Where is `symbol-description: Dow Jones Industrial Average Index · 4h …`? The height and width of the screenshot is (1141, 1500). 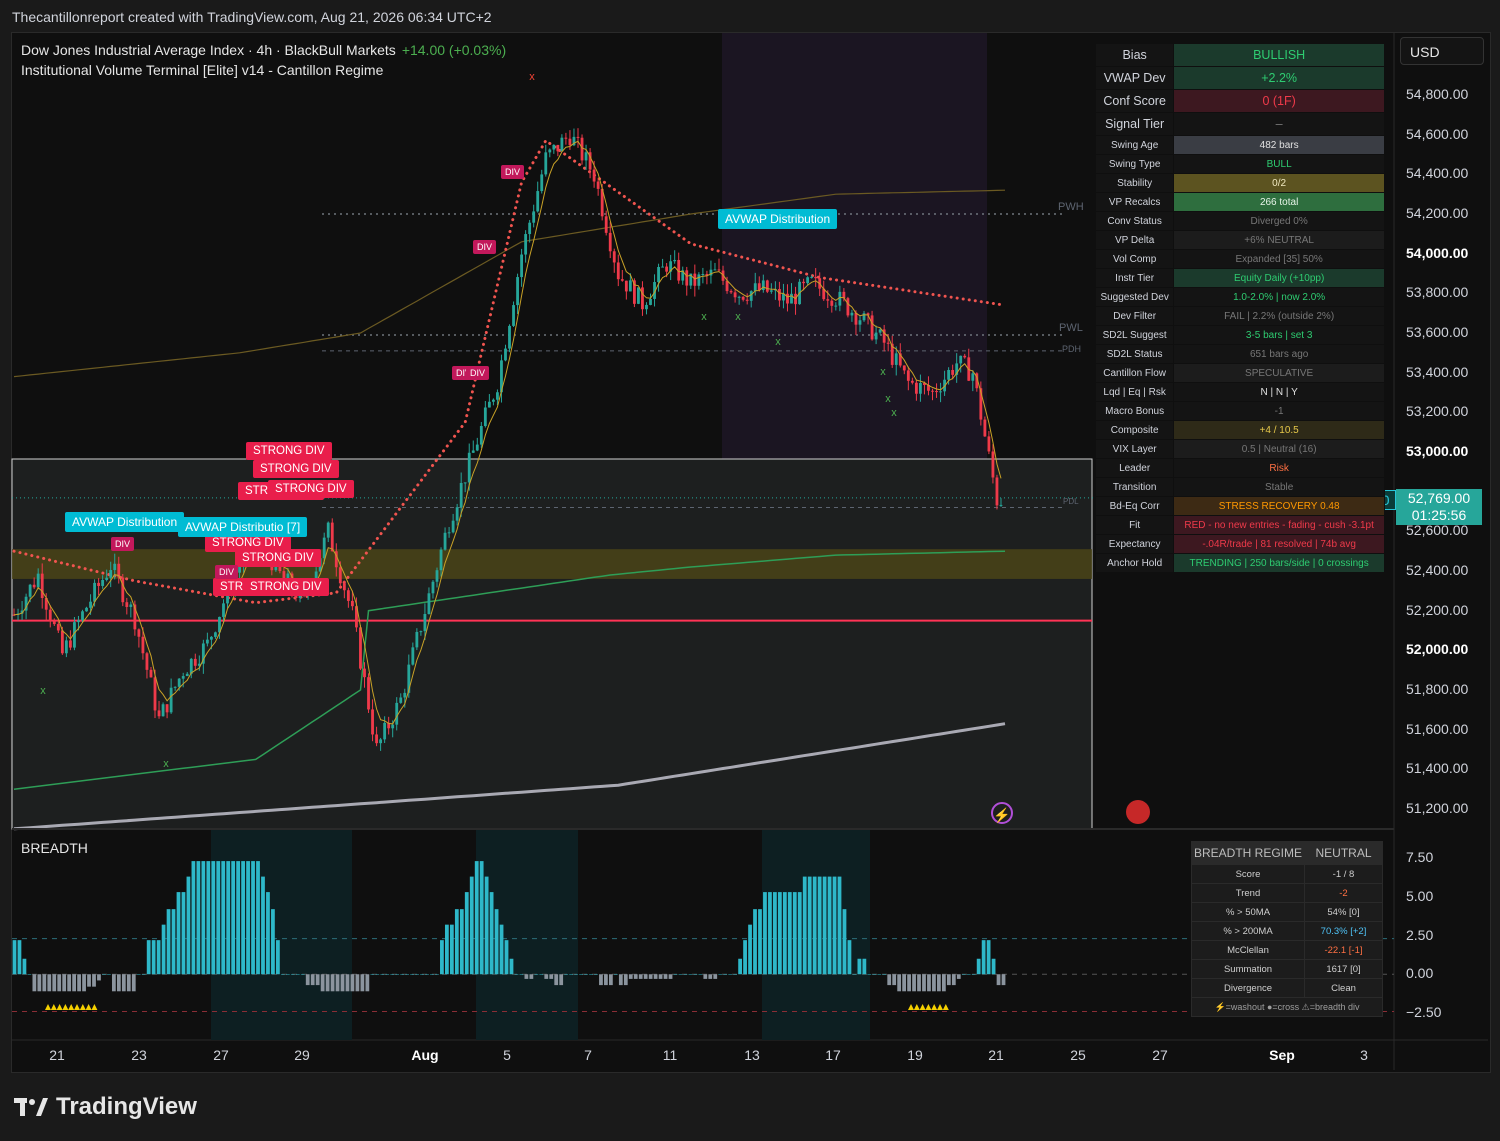
symbol-description: Dow Jones Industrial Average Index · 4h … is located at coordinates (208, 50).